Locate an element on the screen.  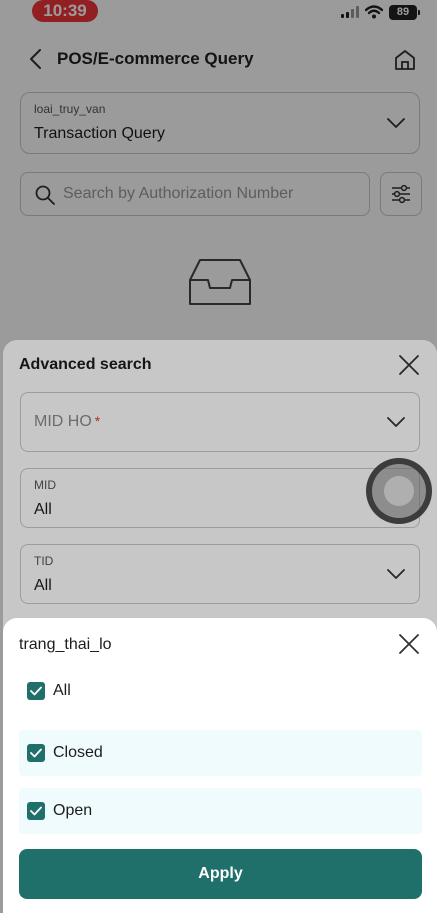
apply-button: Apply is located at coordinates (220, 874).